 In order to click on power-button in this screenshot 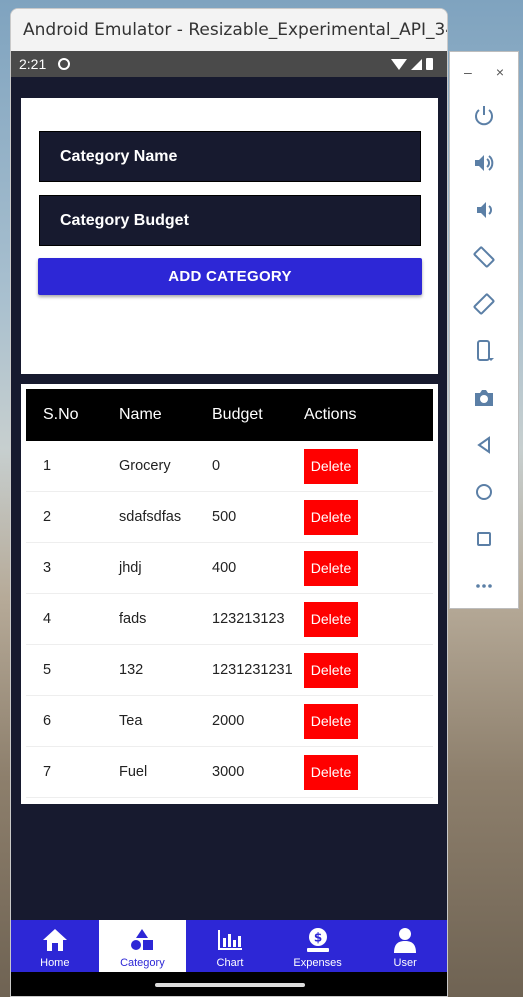, I will do `click(484, 115)`.